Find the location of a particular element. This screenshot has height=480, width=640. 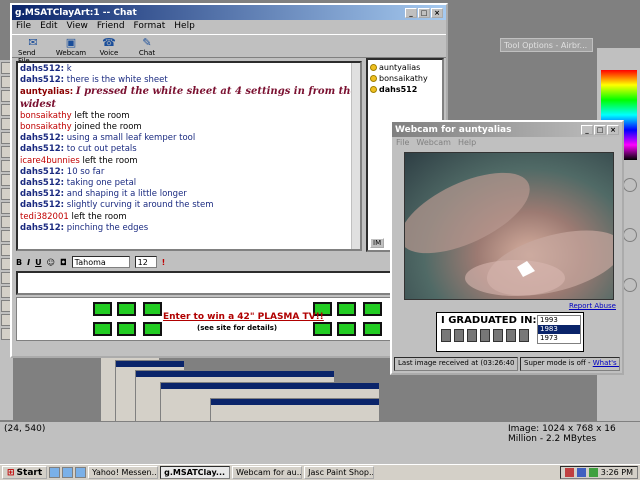

message-row: bonsaikathy joined the room is located at coordinates (189, 127).